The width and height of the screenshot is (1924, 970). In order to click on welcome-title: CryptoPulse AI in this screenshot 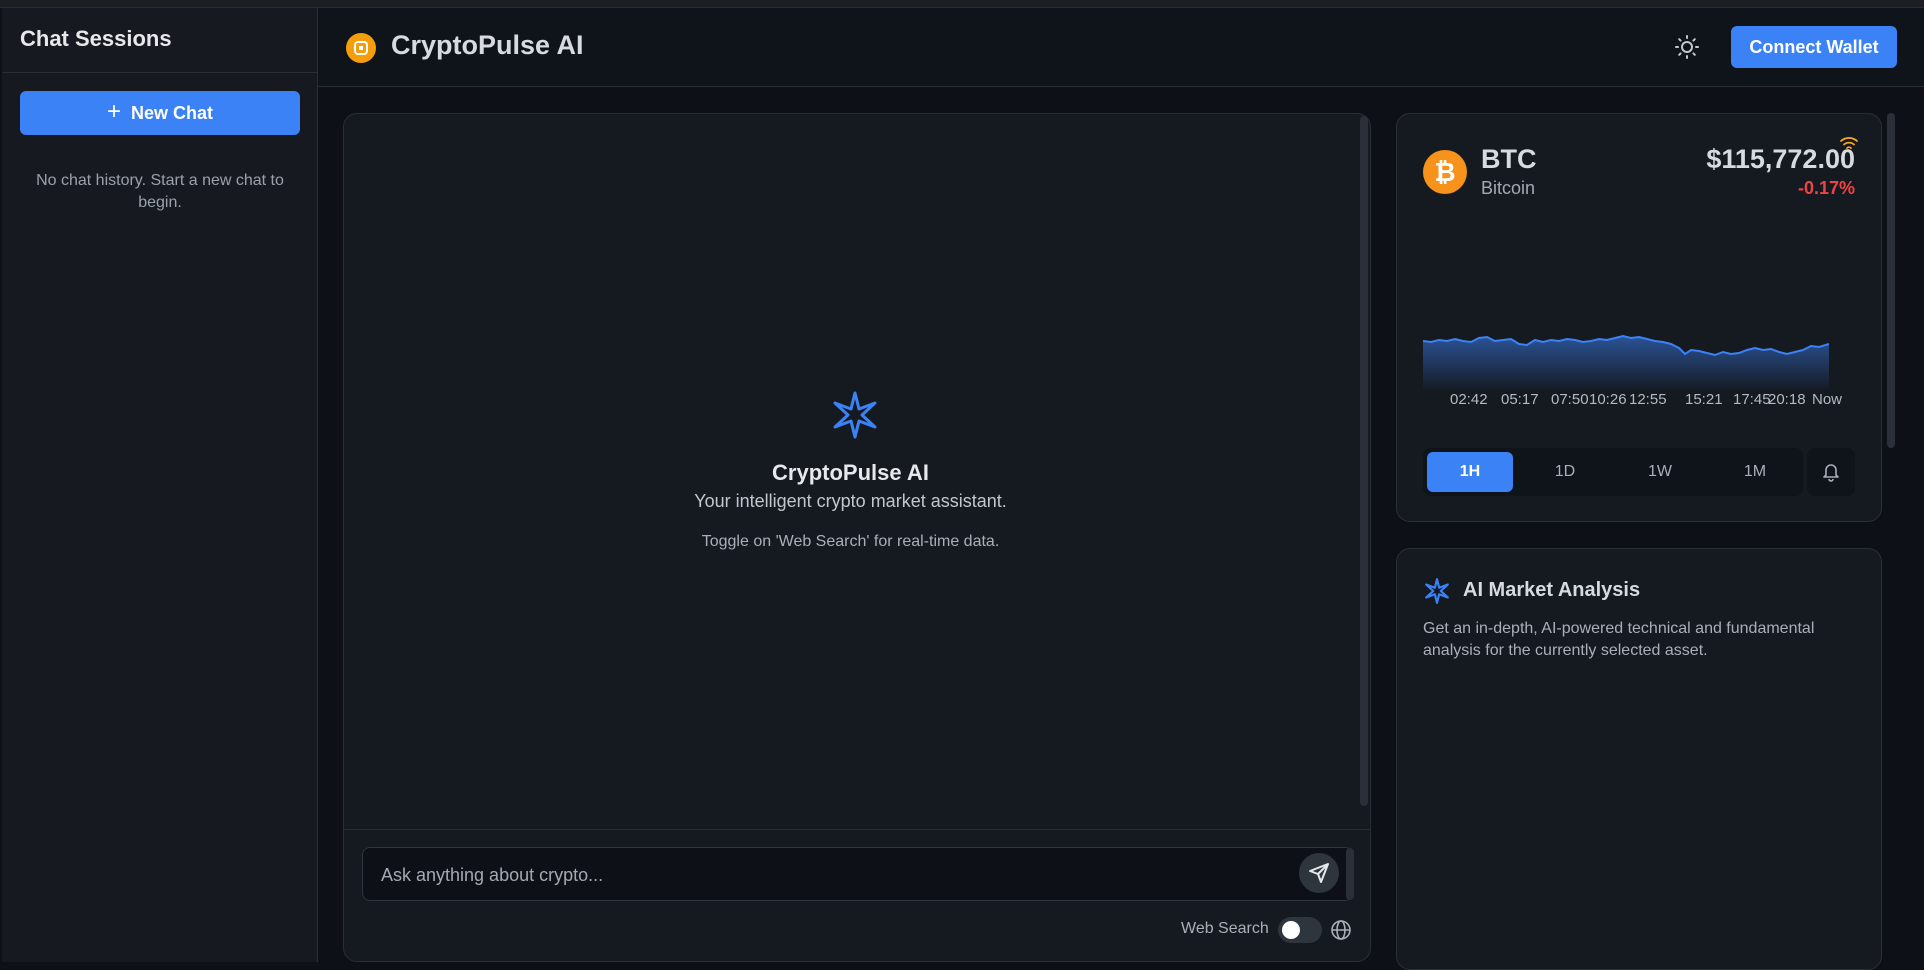, I will do `click(850, 472)`.